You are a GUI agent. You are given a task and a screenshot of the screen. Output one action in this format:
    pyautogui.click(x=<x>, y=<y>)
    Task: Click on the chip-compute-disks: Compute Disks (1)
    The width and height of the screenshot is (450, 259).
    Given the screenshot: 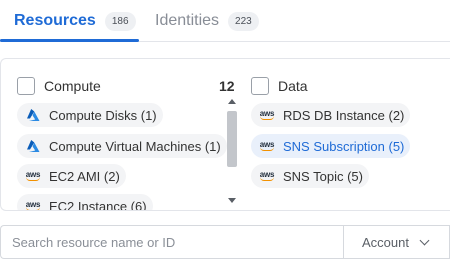 What is the action you would take?
    pyautogui.click(x=90, y=115)
    